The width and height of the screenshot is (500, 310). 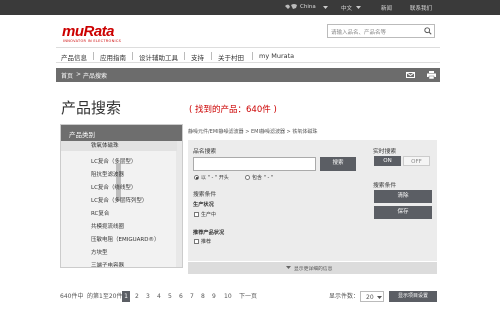 What do you see at coordinates (67, 75) in the screenshot?
I see `breadcrumb-home: 首页` at bounding box center [67, 75].